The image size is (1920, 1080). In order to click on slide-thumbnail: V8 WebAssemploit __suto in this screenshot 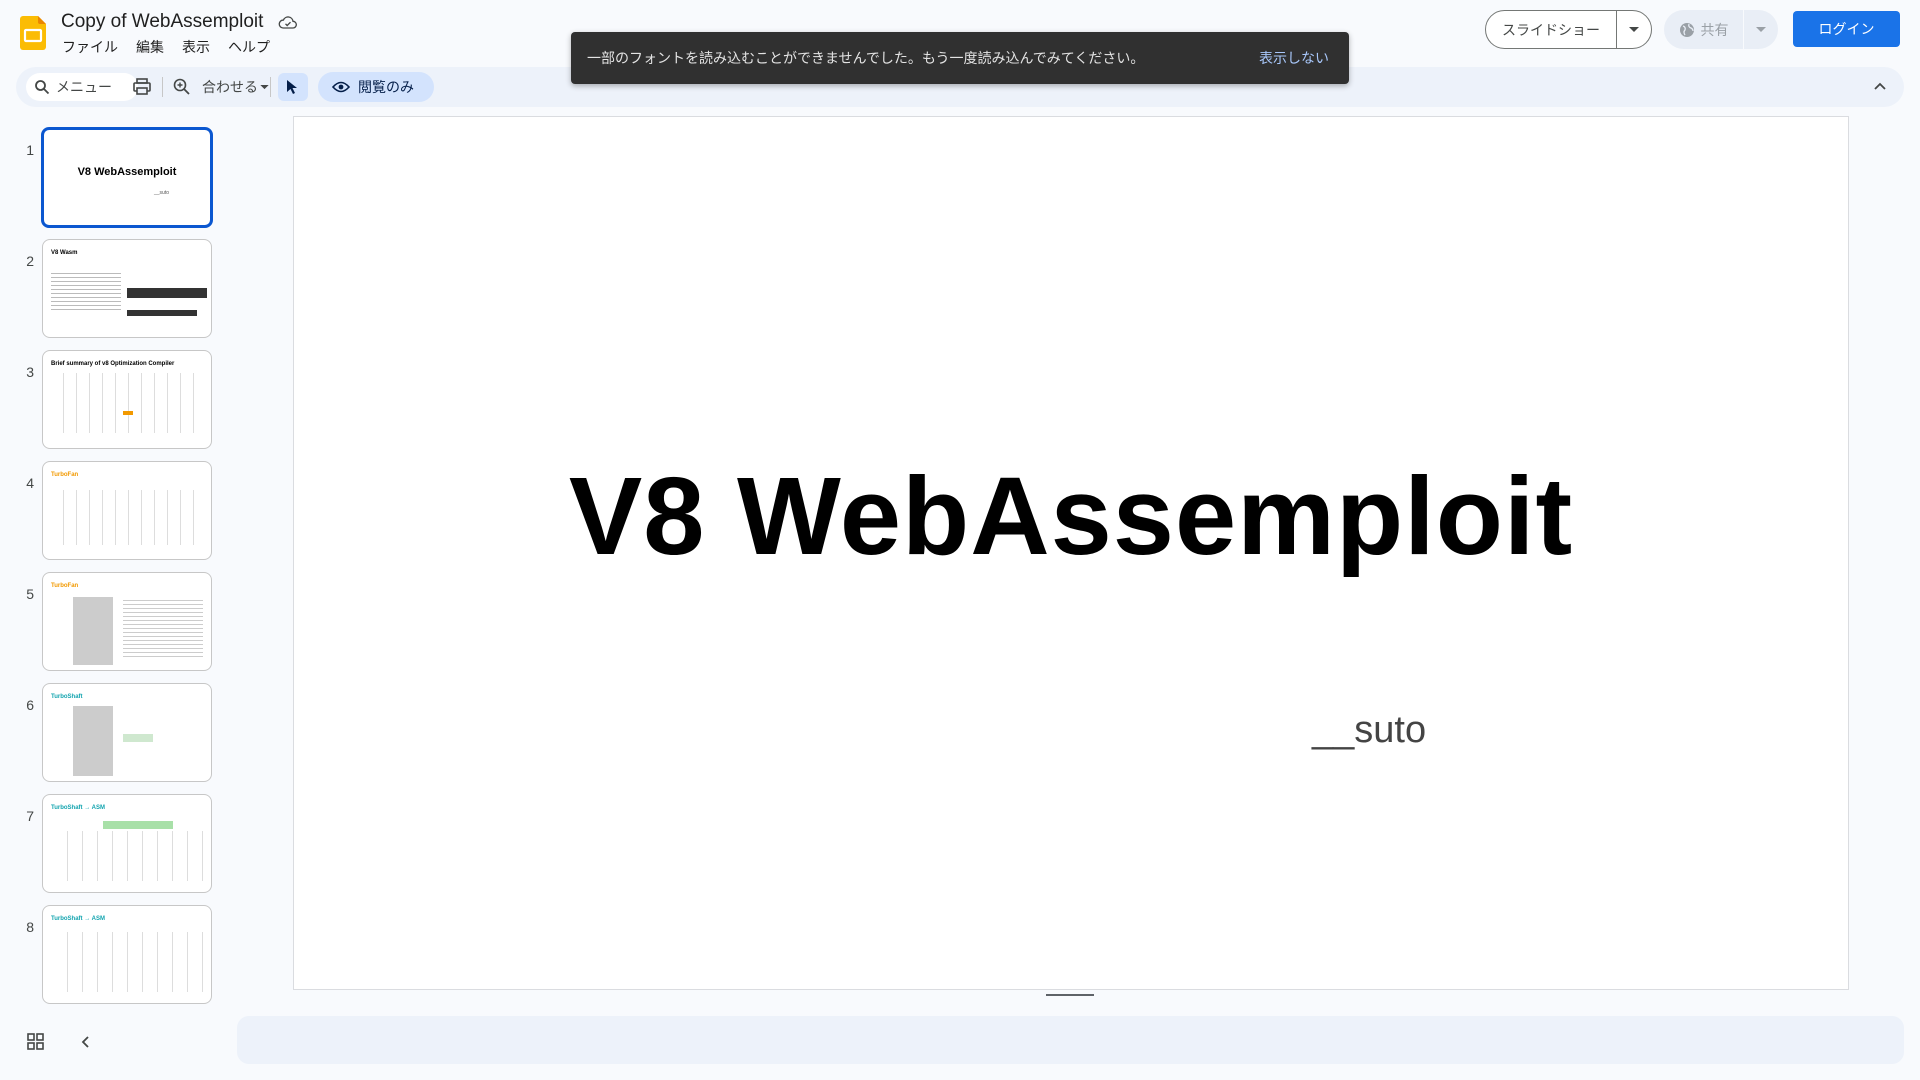, I will do `click(127, 177)`.